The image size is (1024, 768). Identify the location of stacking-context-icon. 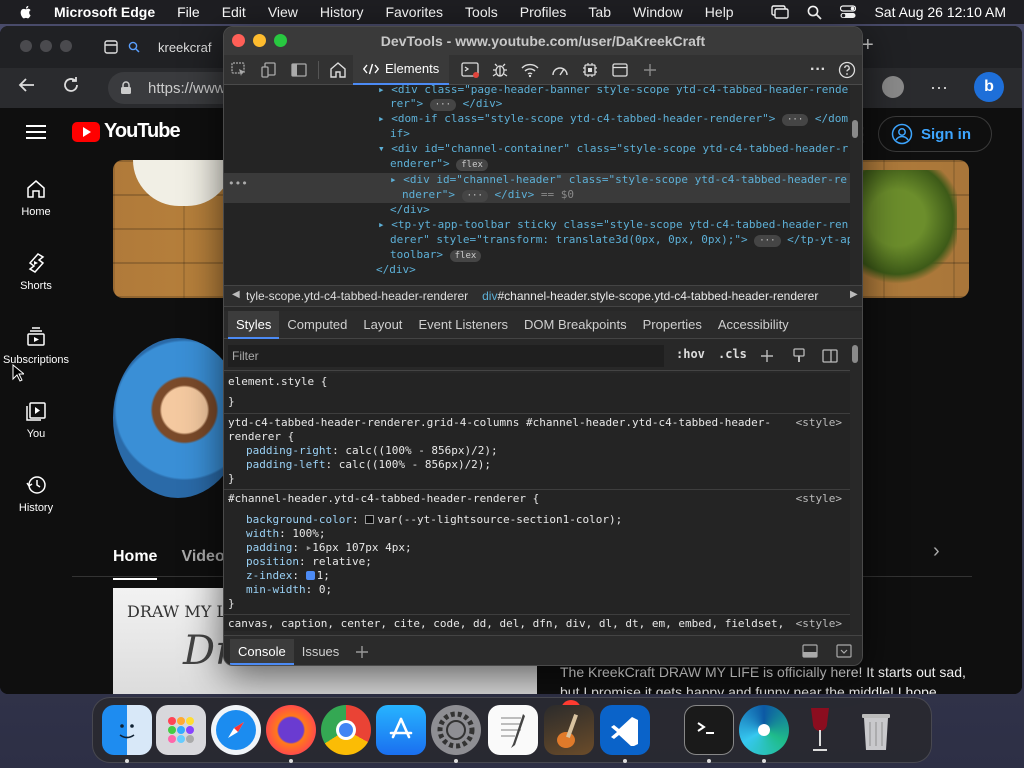
(310, 575).